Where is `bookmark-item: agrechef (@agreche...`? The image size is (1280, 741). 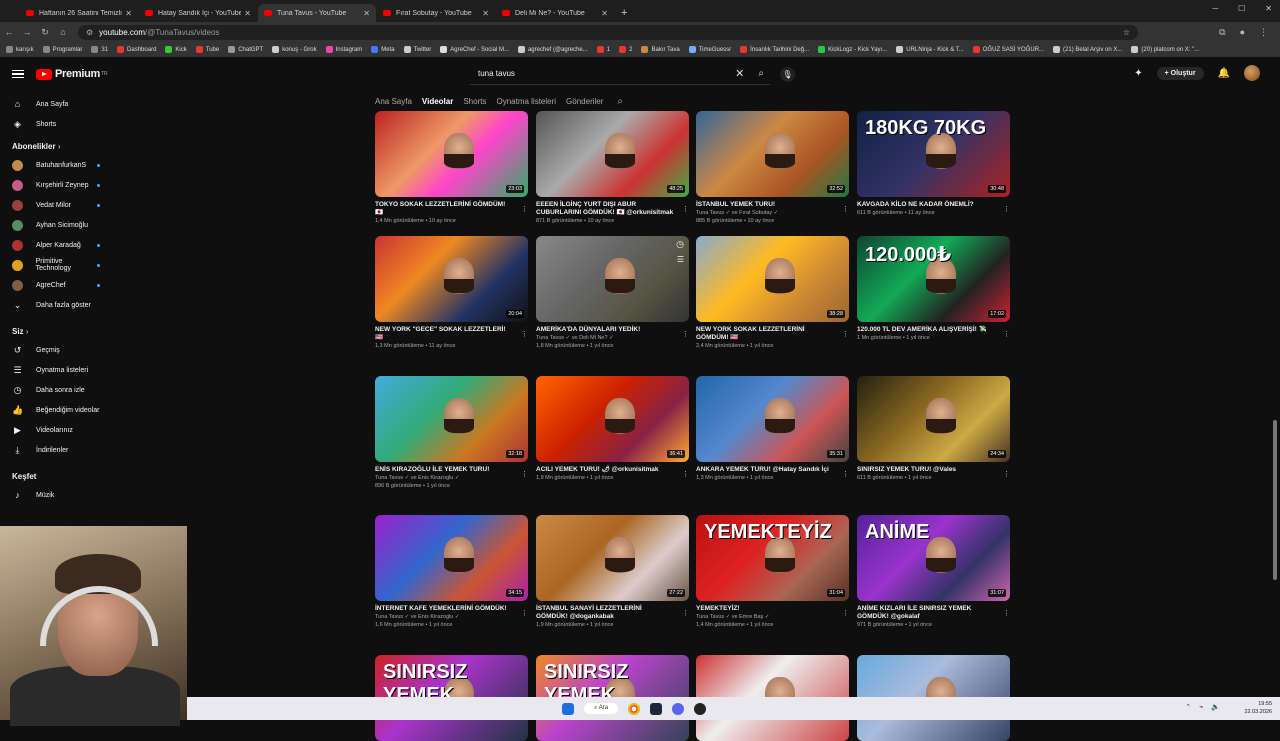
bookmark-item: agrechef (@agreche... is located at coordinates (552, 49).